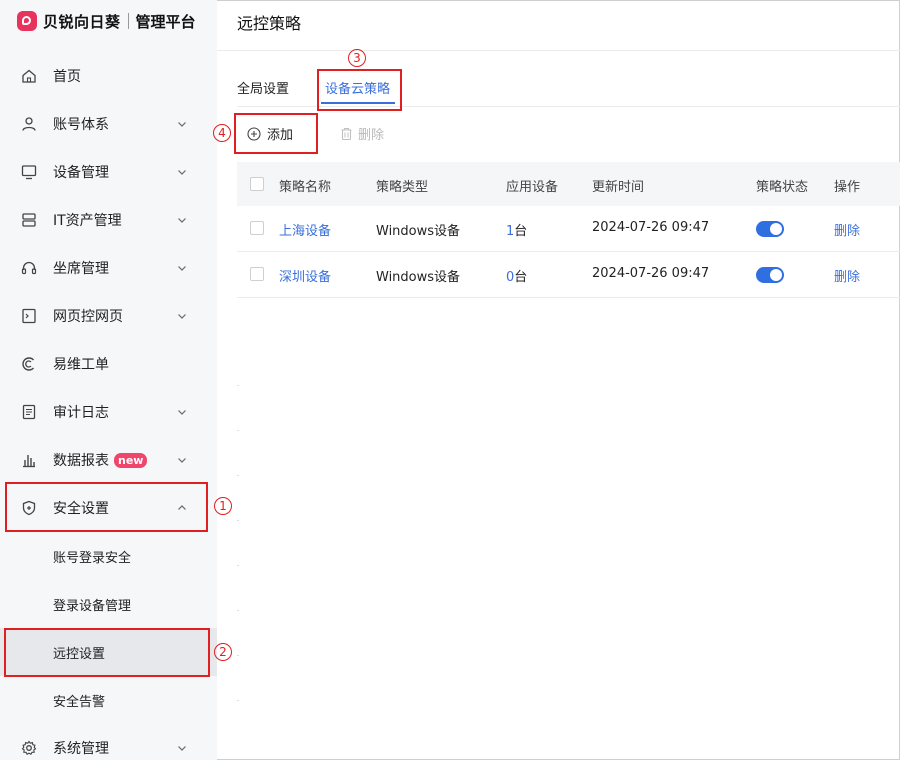 The height and width of the screenshot is (772, 900). I want to click on sidebar-item-accounts: 账号体系, so click(108, 124).